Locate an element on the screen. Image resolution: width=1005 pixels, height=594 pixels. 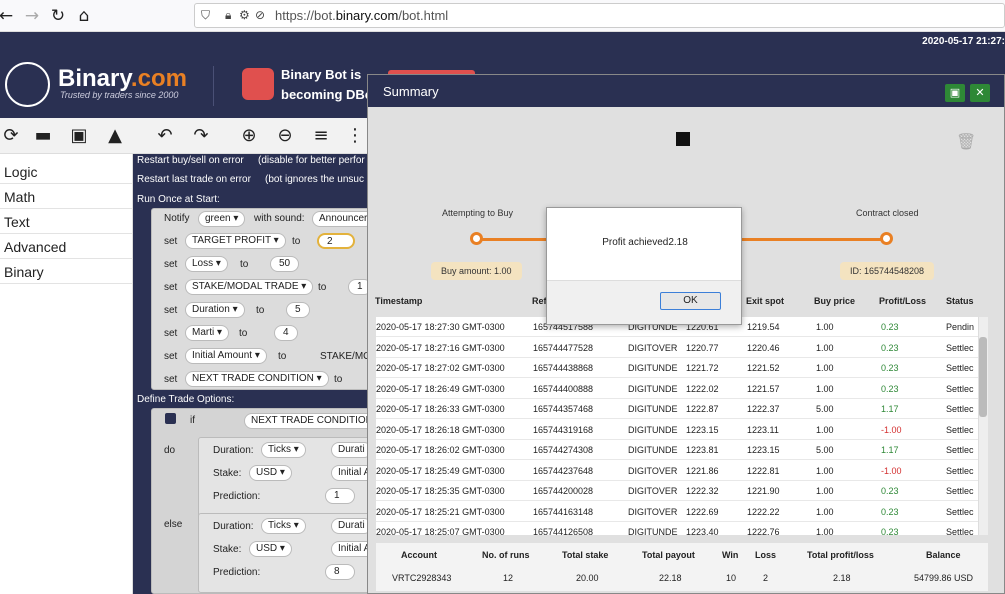
col-exit-spot: Exit spot is located at coordinates (765, 301).